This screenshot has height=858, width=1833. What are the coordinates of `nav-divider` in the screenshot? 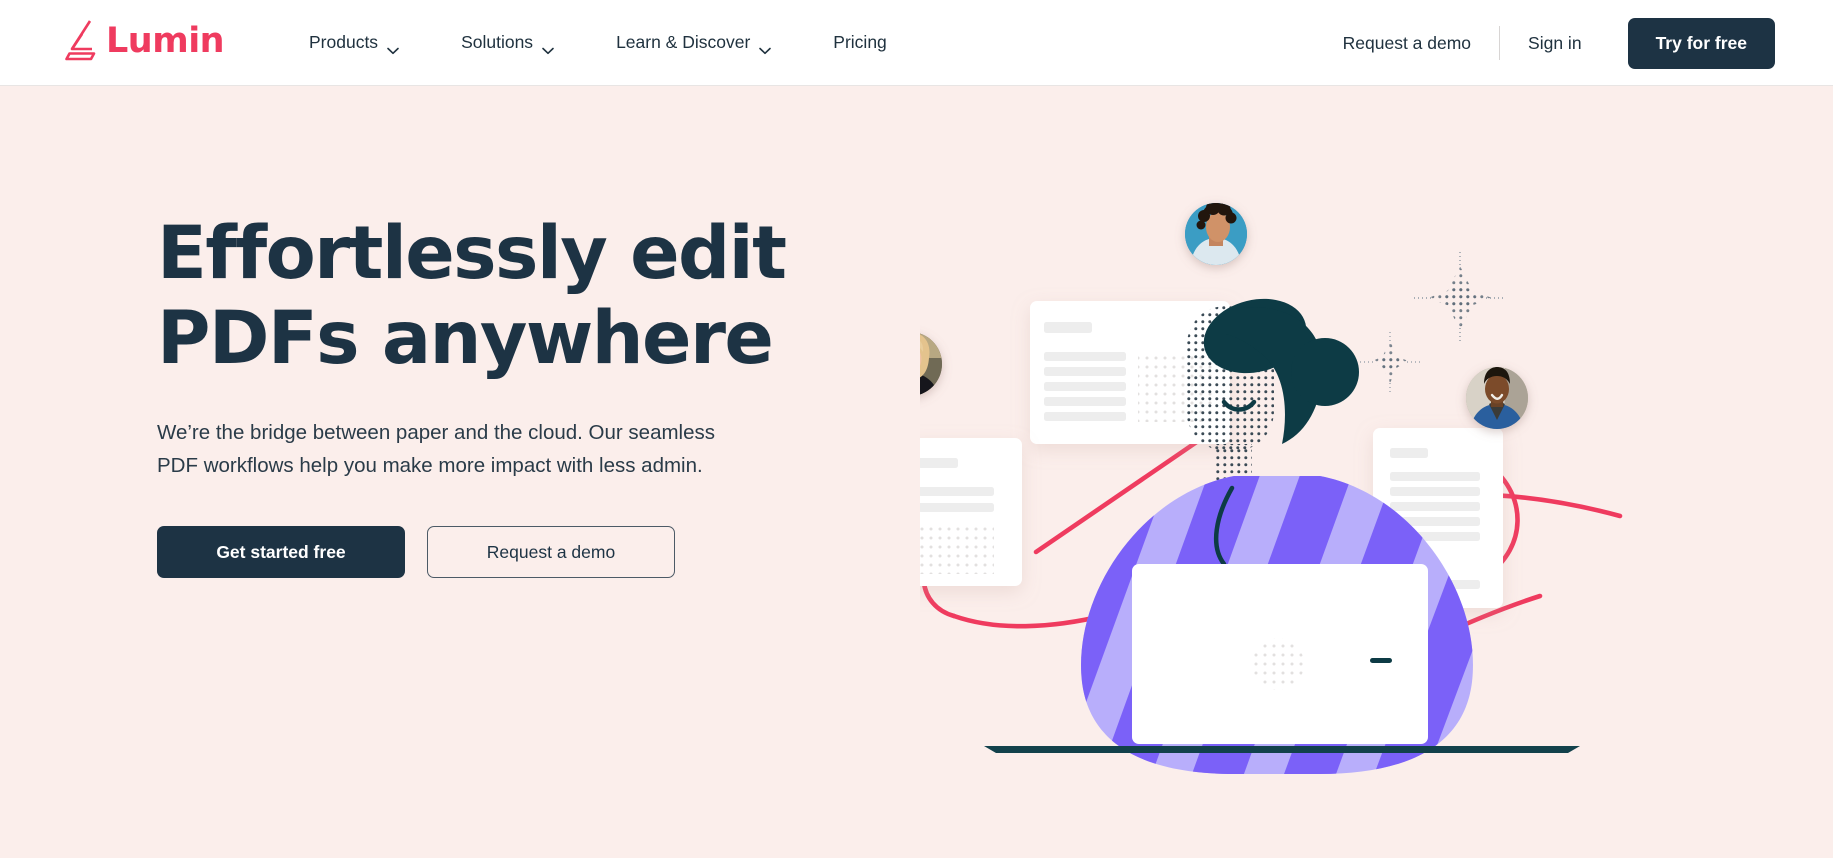 It's located at (1500, 43).